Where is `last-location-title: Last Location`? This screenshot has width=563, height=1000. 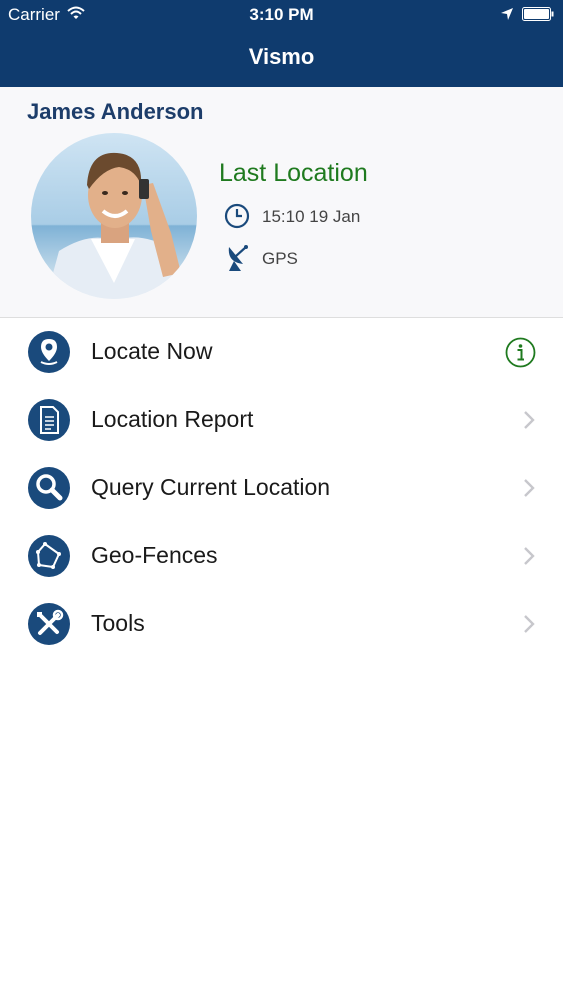 last-location-title: Last Location is located at coordinates (293, 173).